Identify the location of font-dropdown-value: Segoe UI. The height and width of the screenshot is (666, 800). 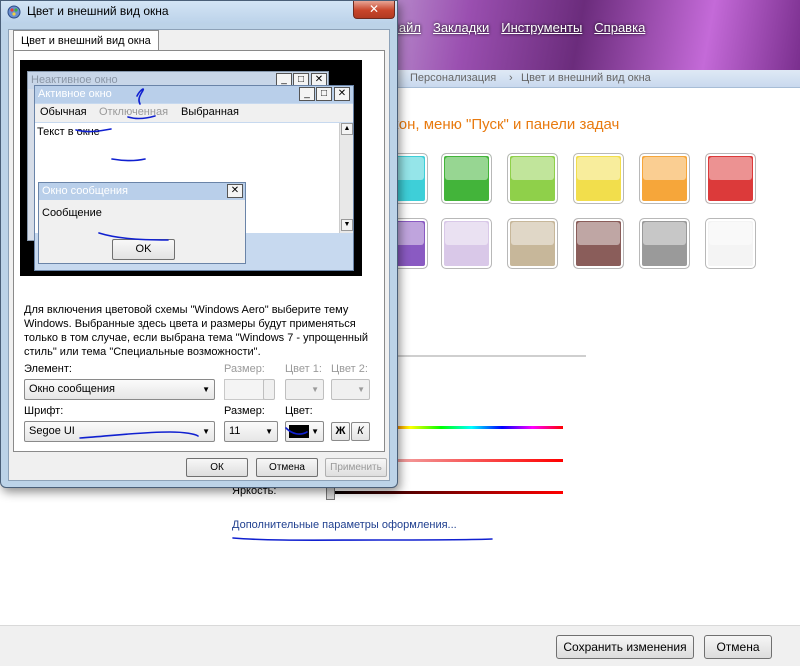
(52, 431).